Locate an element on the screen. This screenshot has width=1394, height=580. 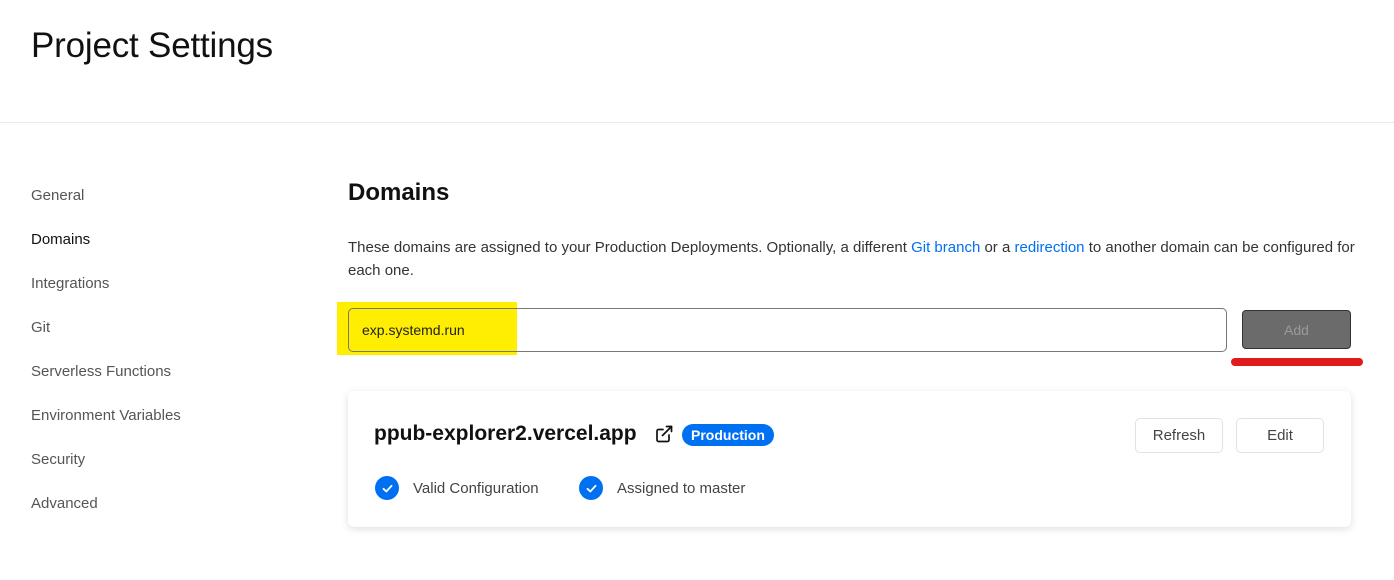
edit-button: Edit is located at coordinates (1280, 435).